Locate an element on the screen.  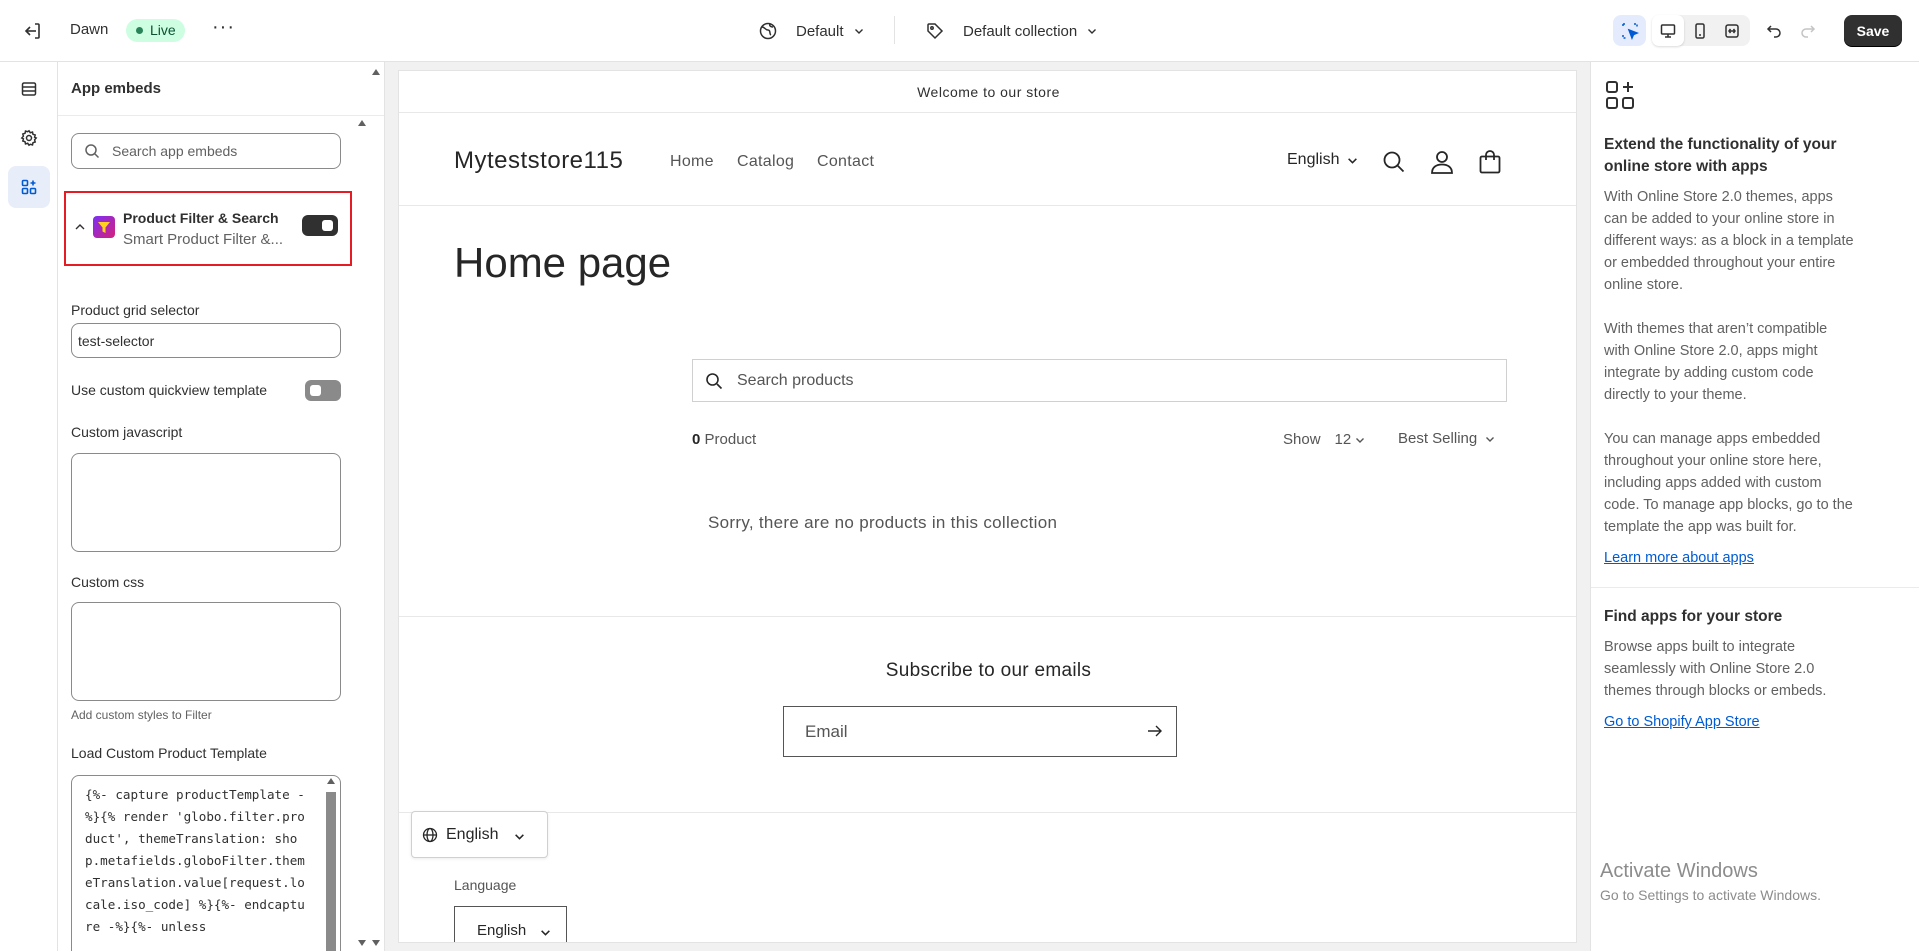
tag-icon is located at coordinates (935, 31).